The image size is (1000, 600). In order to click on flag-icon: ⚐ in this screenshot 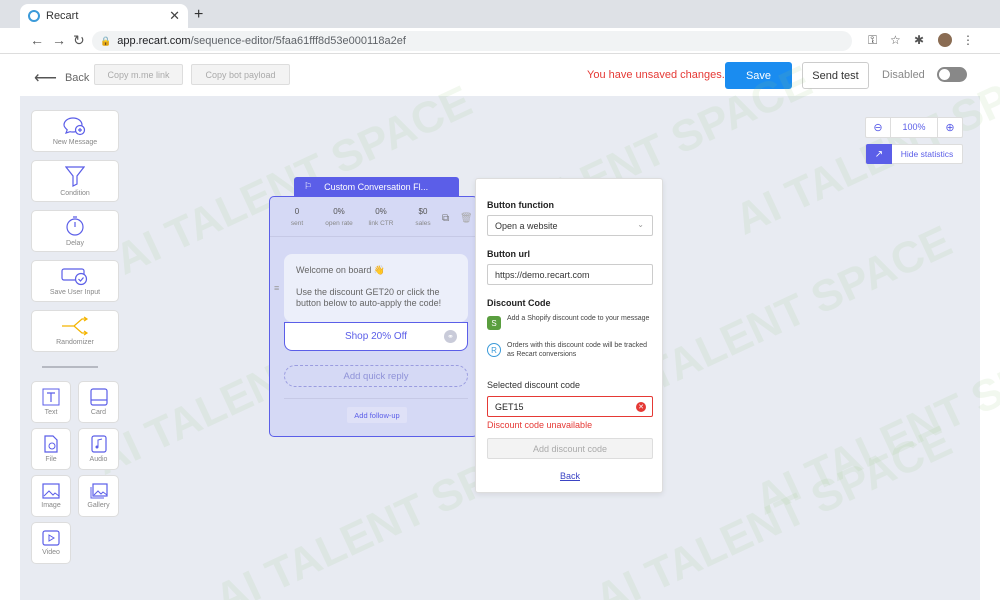, I will do `click(308, 186)`.